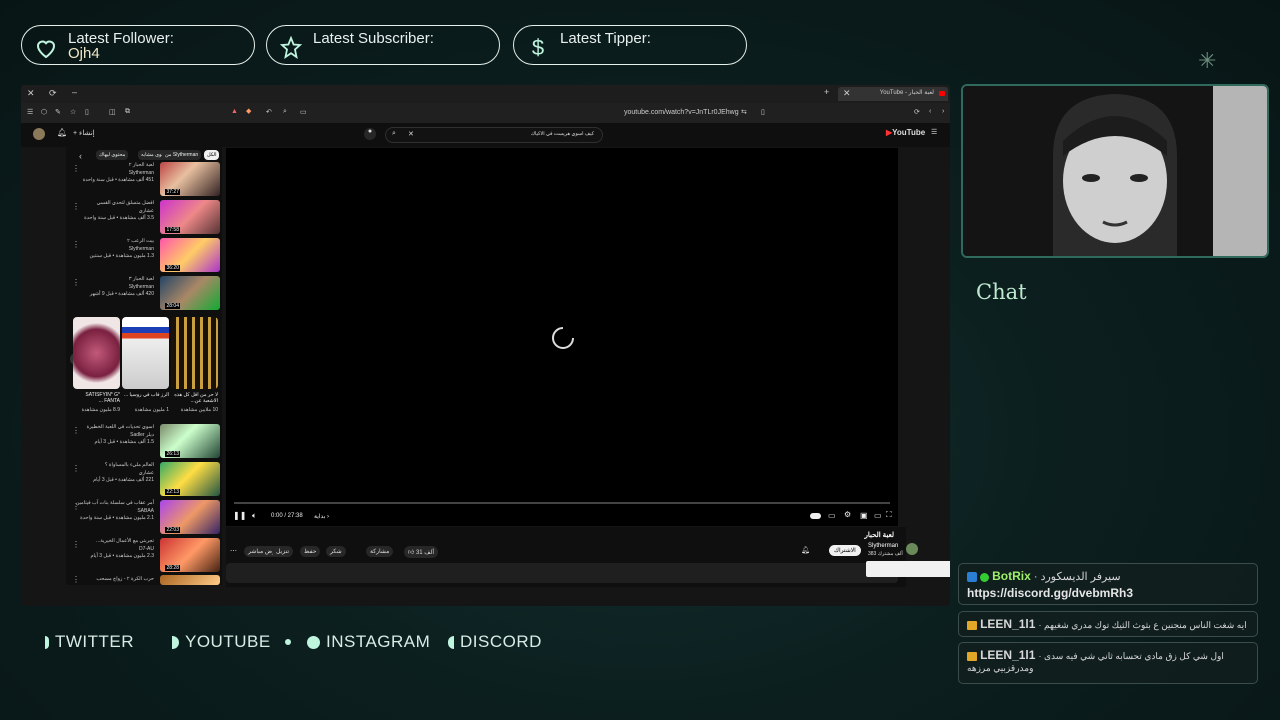  Describe the element at coordinates (87, 112) in the screenshot. I see `sidebar-icon: ▯` at that location.